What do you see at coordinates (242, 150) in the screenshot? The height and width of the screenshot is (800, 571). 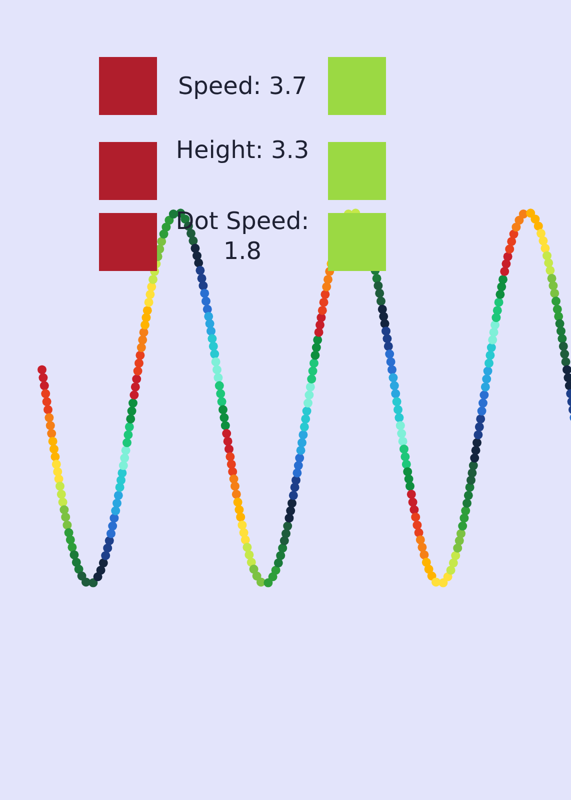 I see `control-label: Height: 3.3` at bounding box center [242, 150].